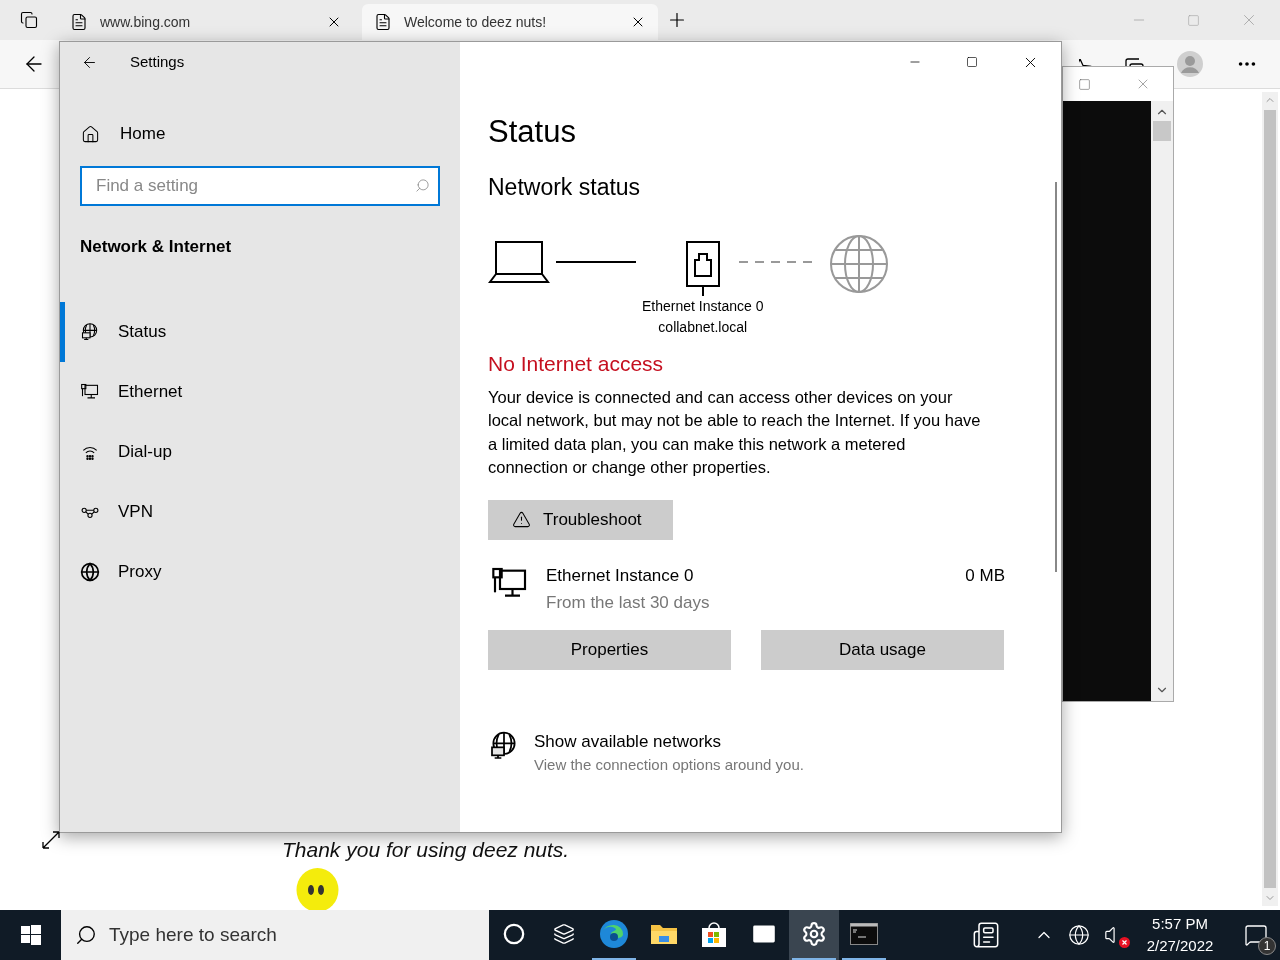 The height and width of the screenshot is (960, 1280). What do you see at coordinates (260, 571) in the screenshot?
I see `nav-item: Proxy` at bounding box center [260, 571].